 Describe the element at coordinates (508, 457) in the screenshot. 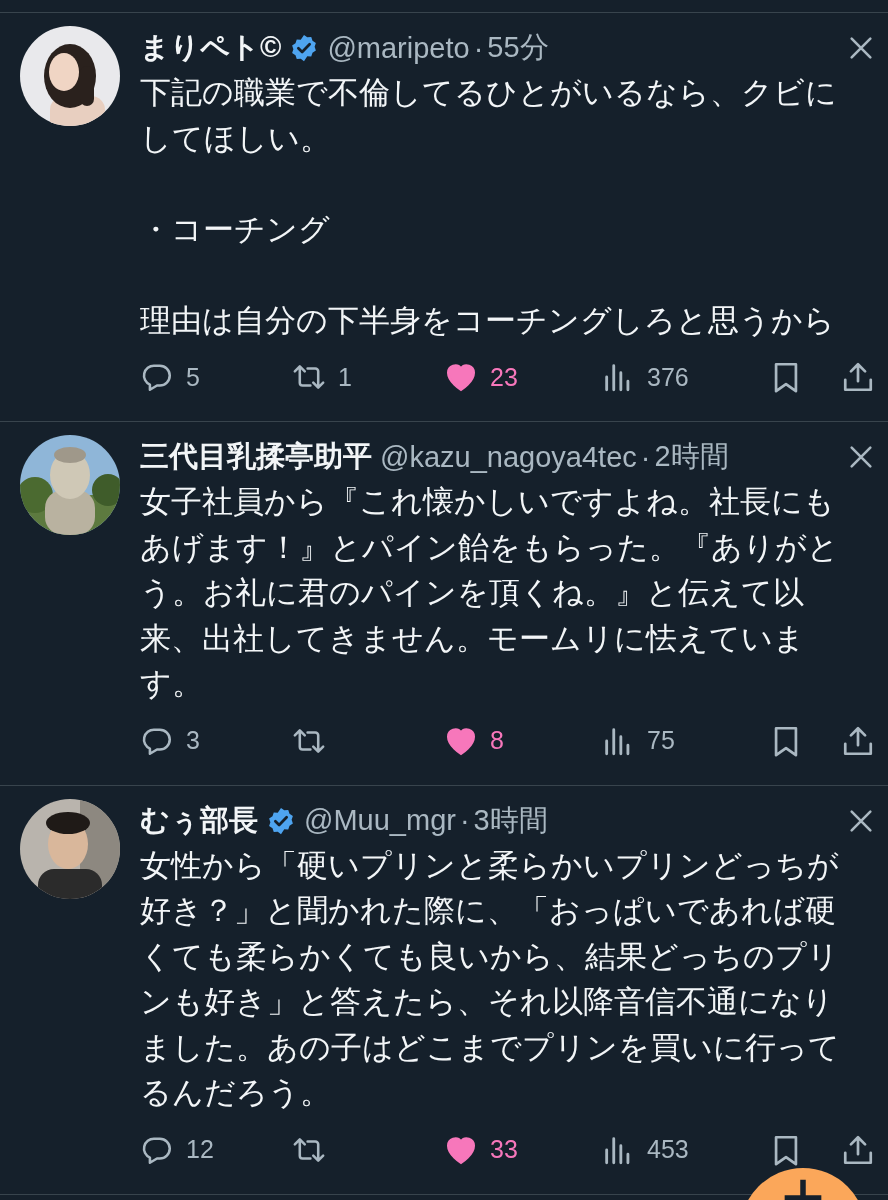

I see `user-handle: @kazu_nagoya4tec` at that location.